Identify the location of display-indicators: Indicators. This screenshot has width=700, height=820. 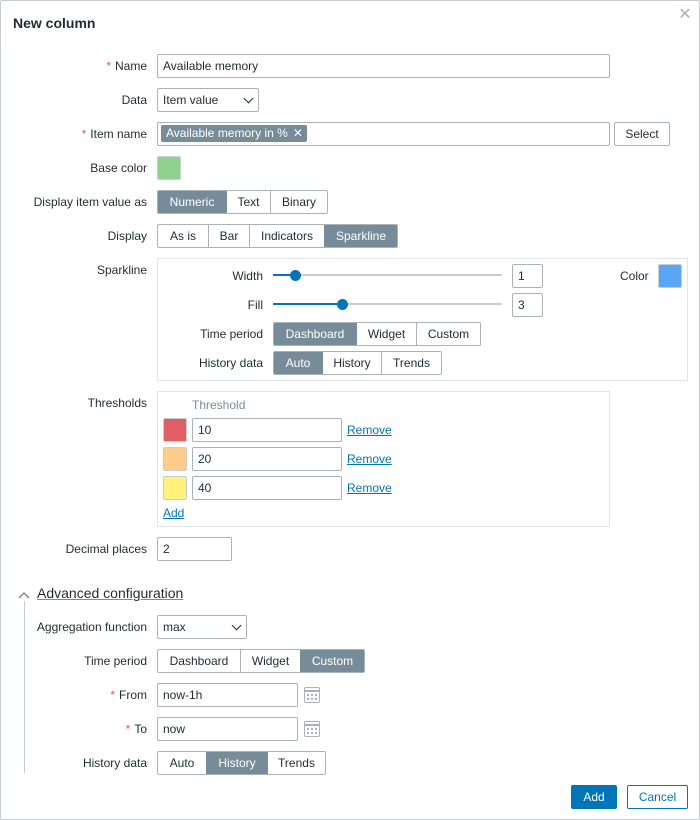
(286, 236).